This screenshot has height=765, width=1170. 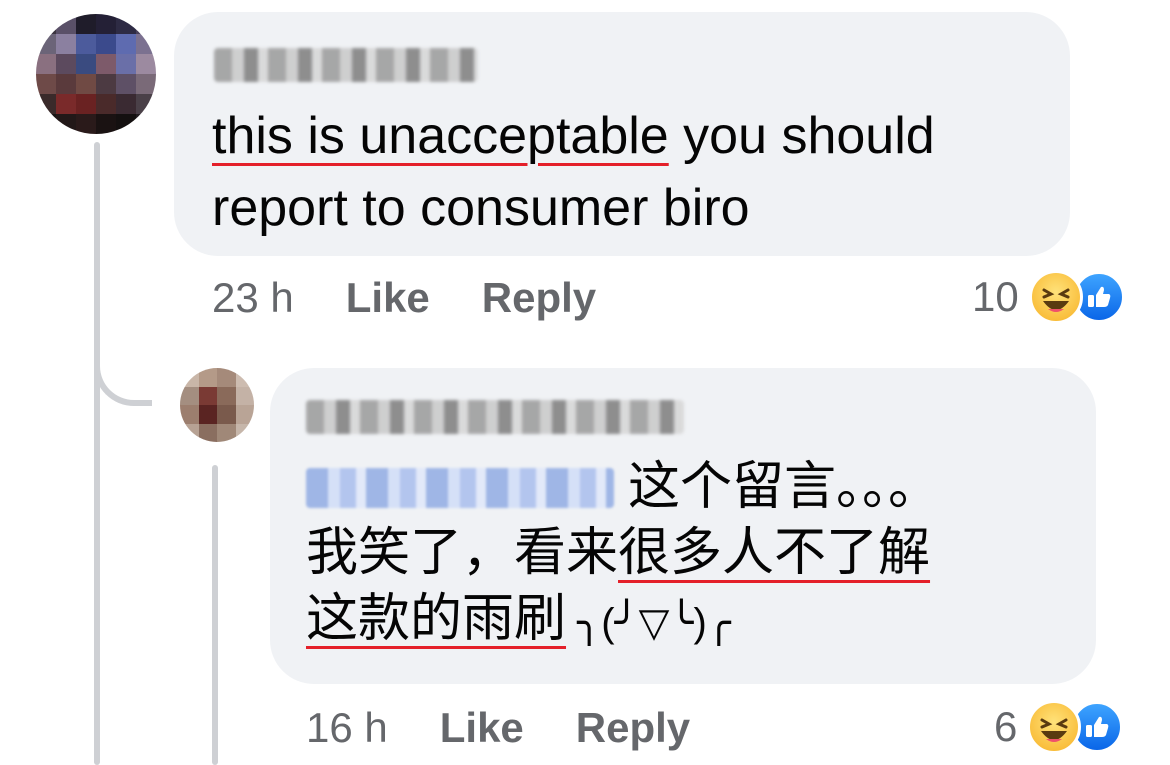 I want to click on comment-reaction-count: 10, so click(x=995, y=296).